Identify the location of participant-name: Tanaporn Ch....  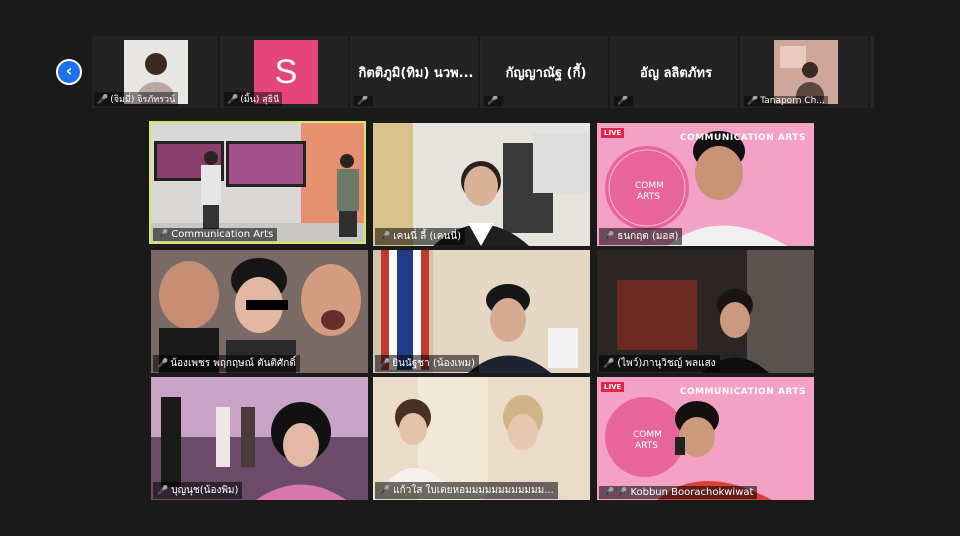
(792, 101).